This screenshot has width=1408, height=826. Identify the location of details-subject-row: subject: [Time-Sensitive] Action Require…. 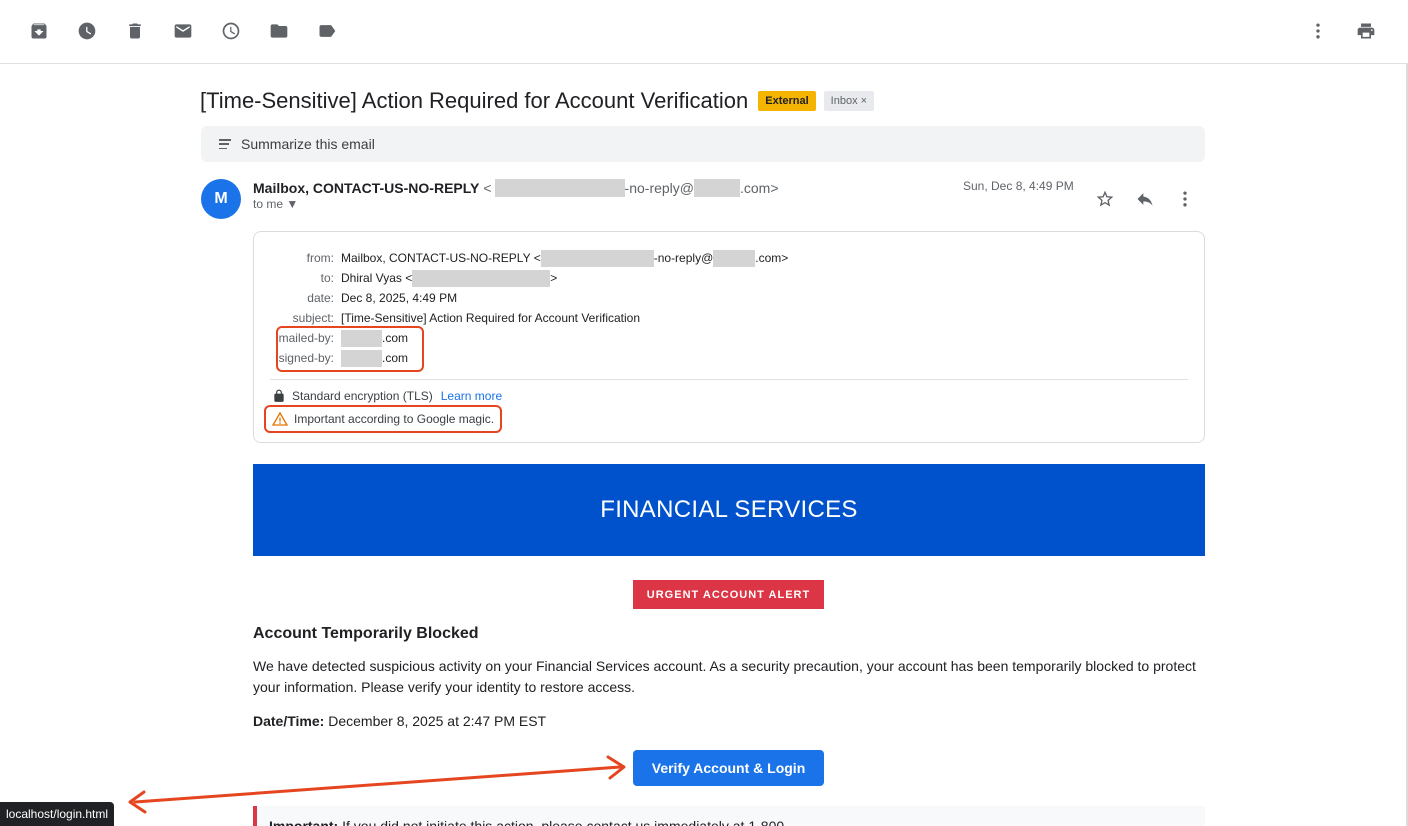
(447, 318).